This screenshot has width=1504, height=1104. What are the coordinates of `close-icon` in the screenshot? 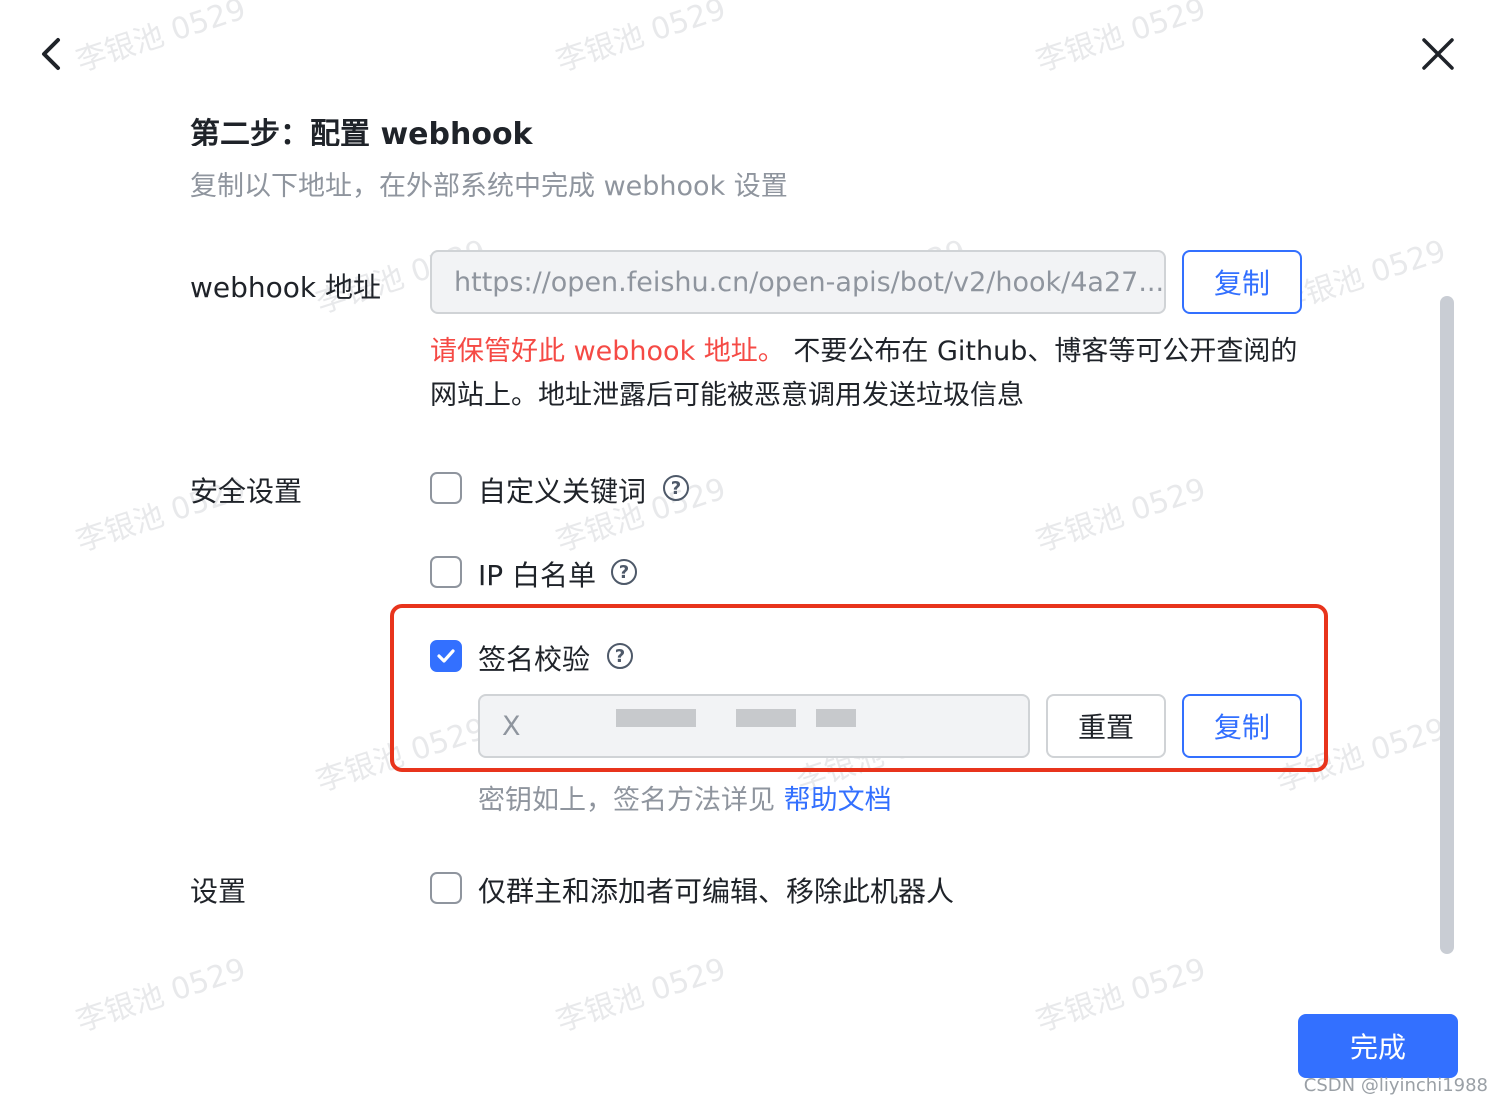 It's located at (1438, 54).